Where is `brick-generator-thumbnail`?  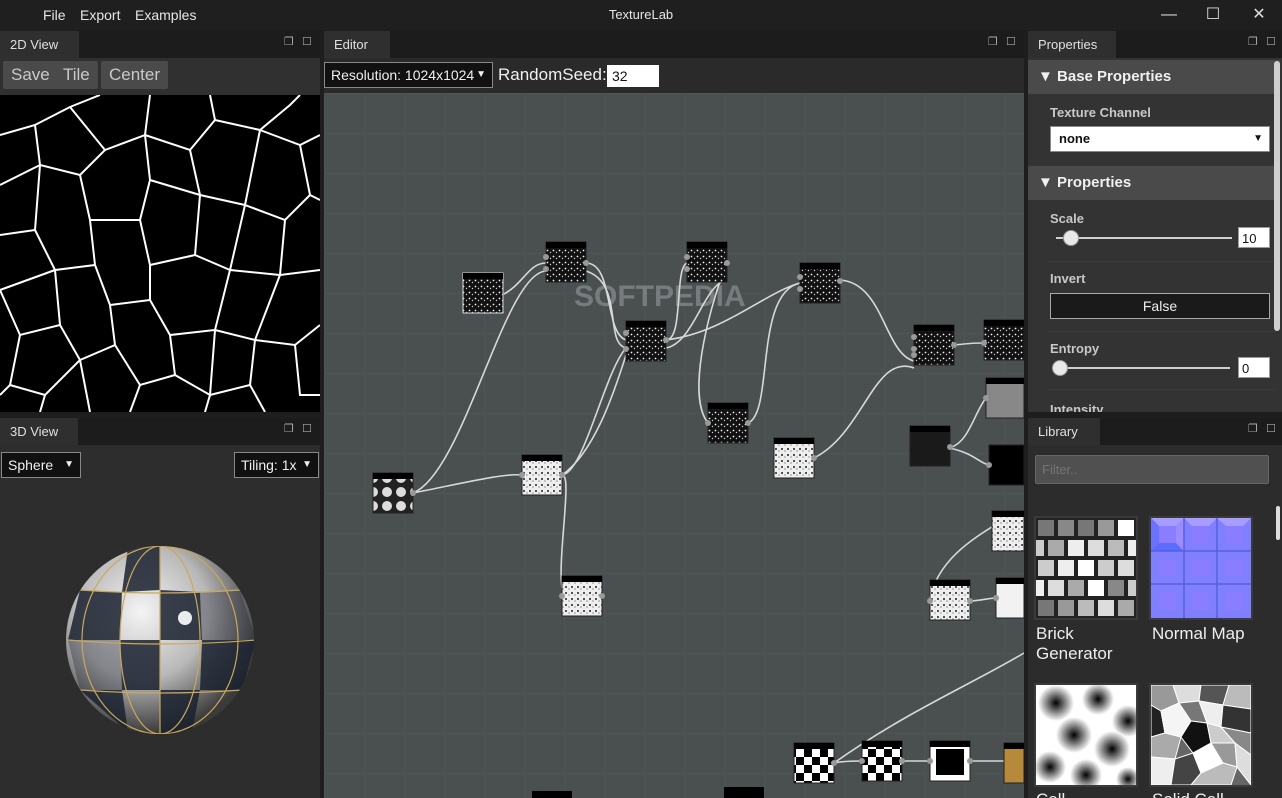 brick-generator-thumbnail is located at coordinates (1087, 568).